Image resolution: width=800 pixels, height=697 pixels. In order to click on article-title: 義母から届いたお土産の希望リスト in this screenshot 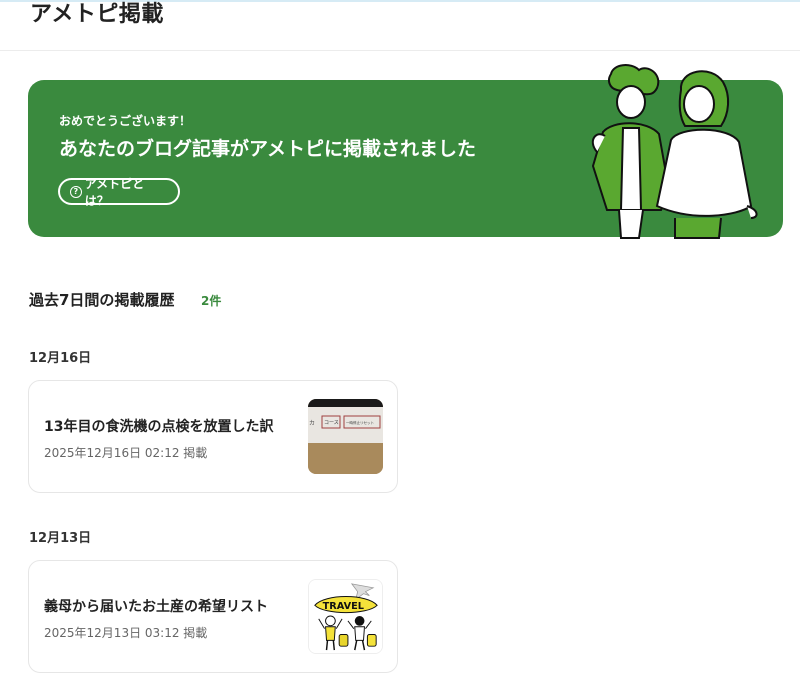, I will do `click(156, 606)`.